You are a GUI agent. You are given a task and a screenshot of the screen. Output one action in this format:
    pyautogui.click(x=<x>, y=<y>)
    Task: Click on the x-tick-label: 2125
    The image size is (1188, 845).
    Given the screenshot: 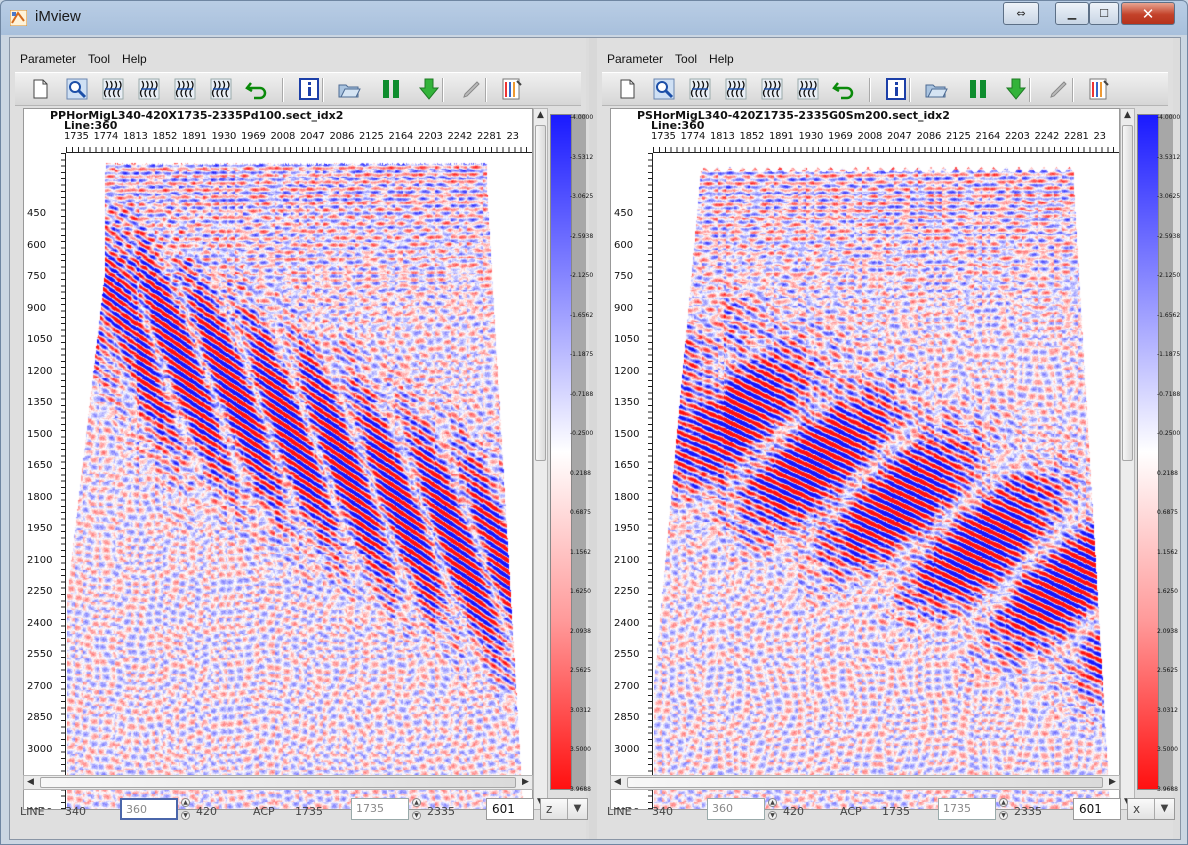 What is the action you would take?
    pyautogui.click(x=371, y=136)
    